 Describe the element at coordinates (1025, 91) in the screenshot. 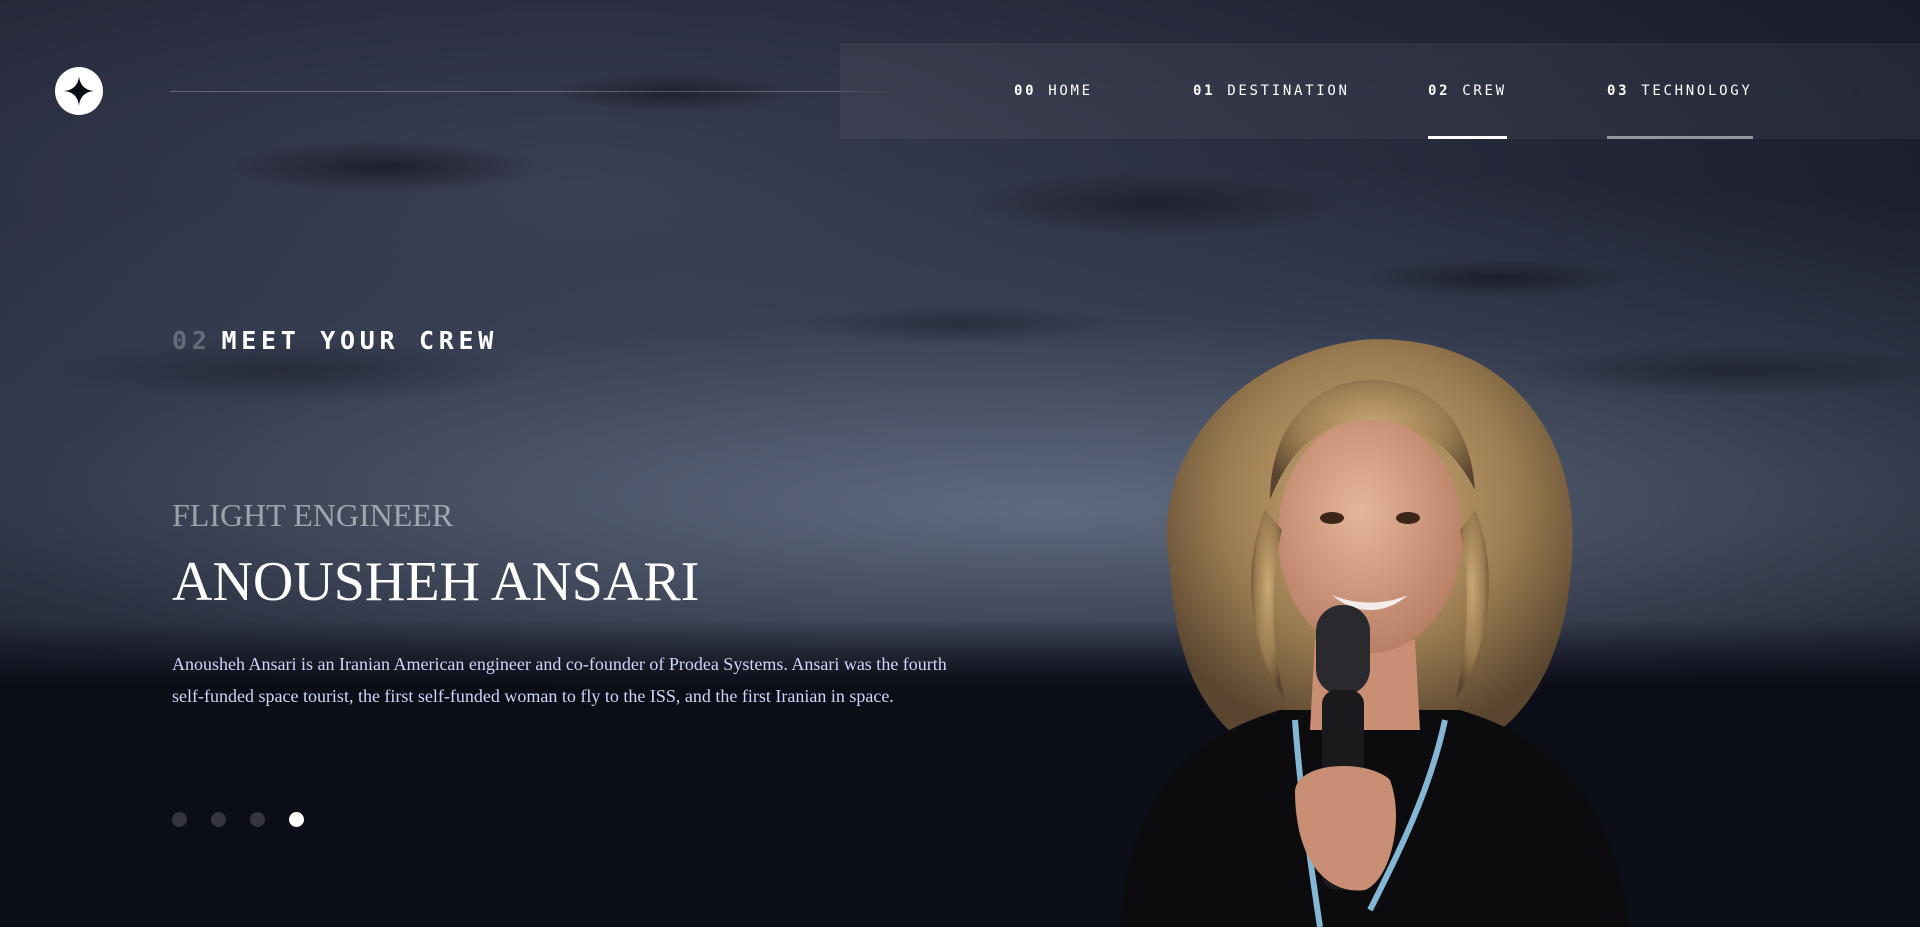

I see `nav-item-number: 00` at that location.